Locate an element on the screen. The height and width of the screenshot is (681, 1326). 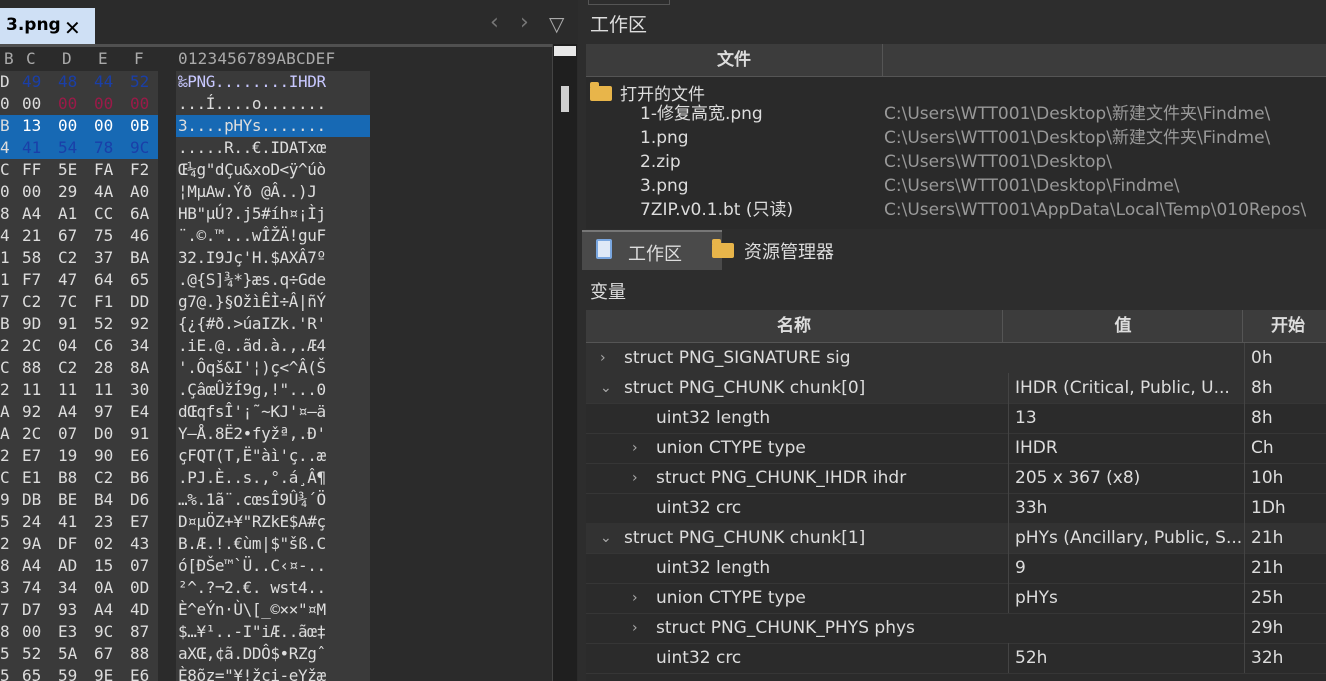
ascii-row: Y–Å.8Ë2•fyžª,.Ð' is located at coordinates (273, 434).